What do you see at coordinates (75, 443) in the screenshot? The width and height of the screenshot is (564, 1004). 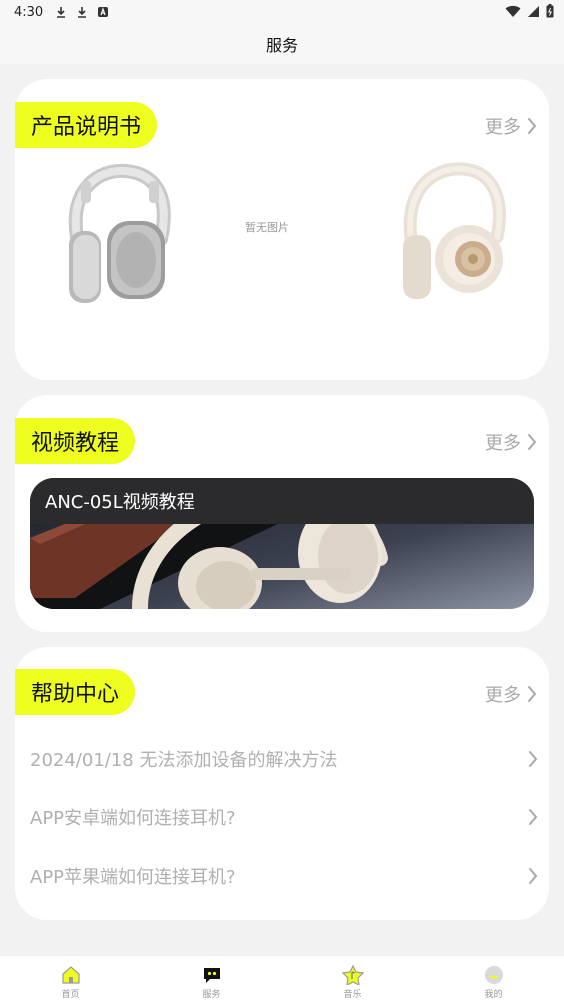 I see `video-section-title: 视频教程` at bounding box center [75, 443].